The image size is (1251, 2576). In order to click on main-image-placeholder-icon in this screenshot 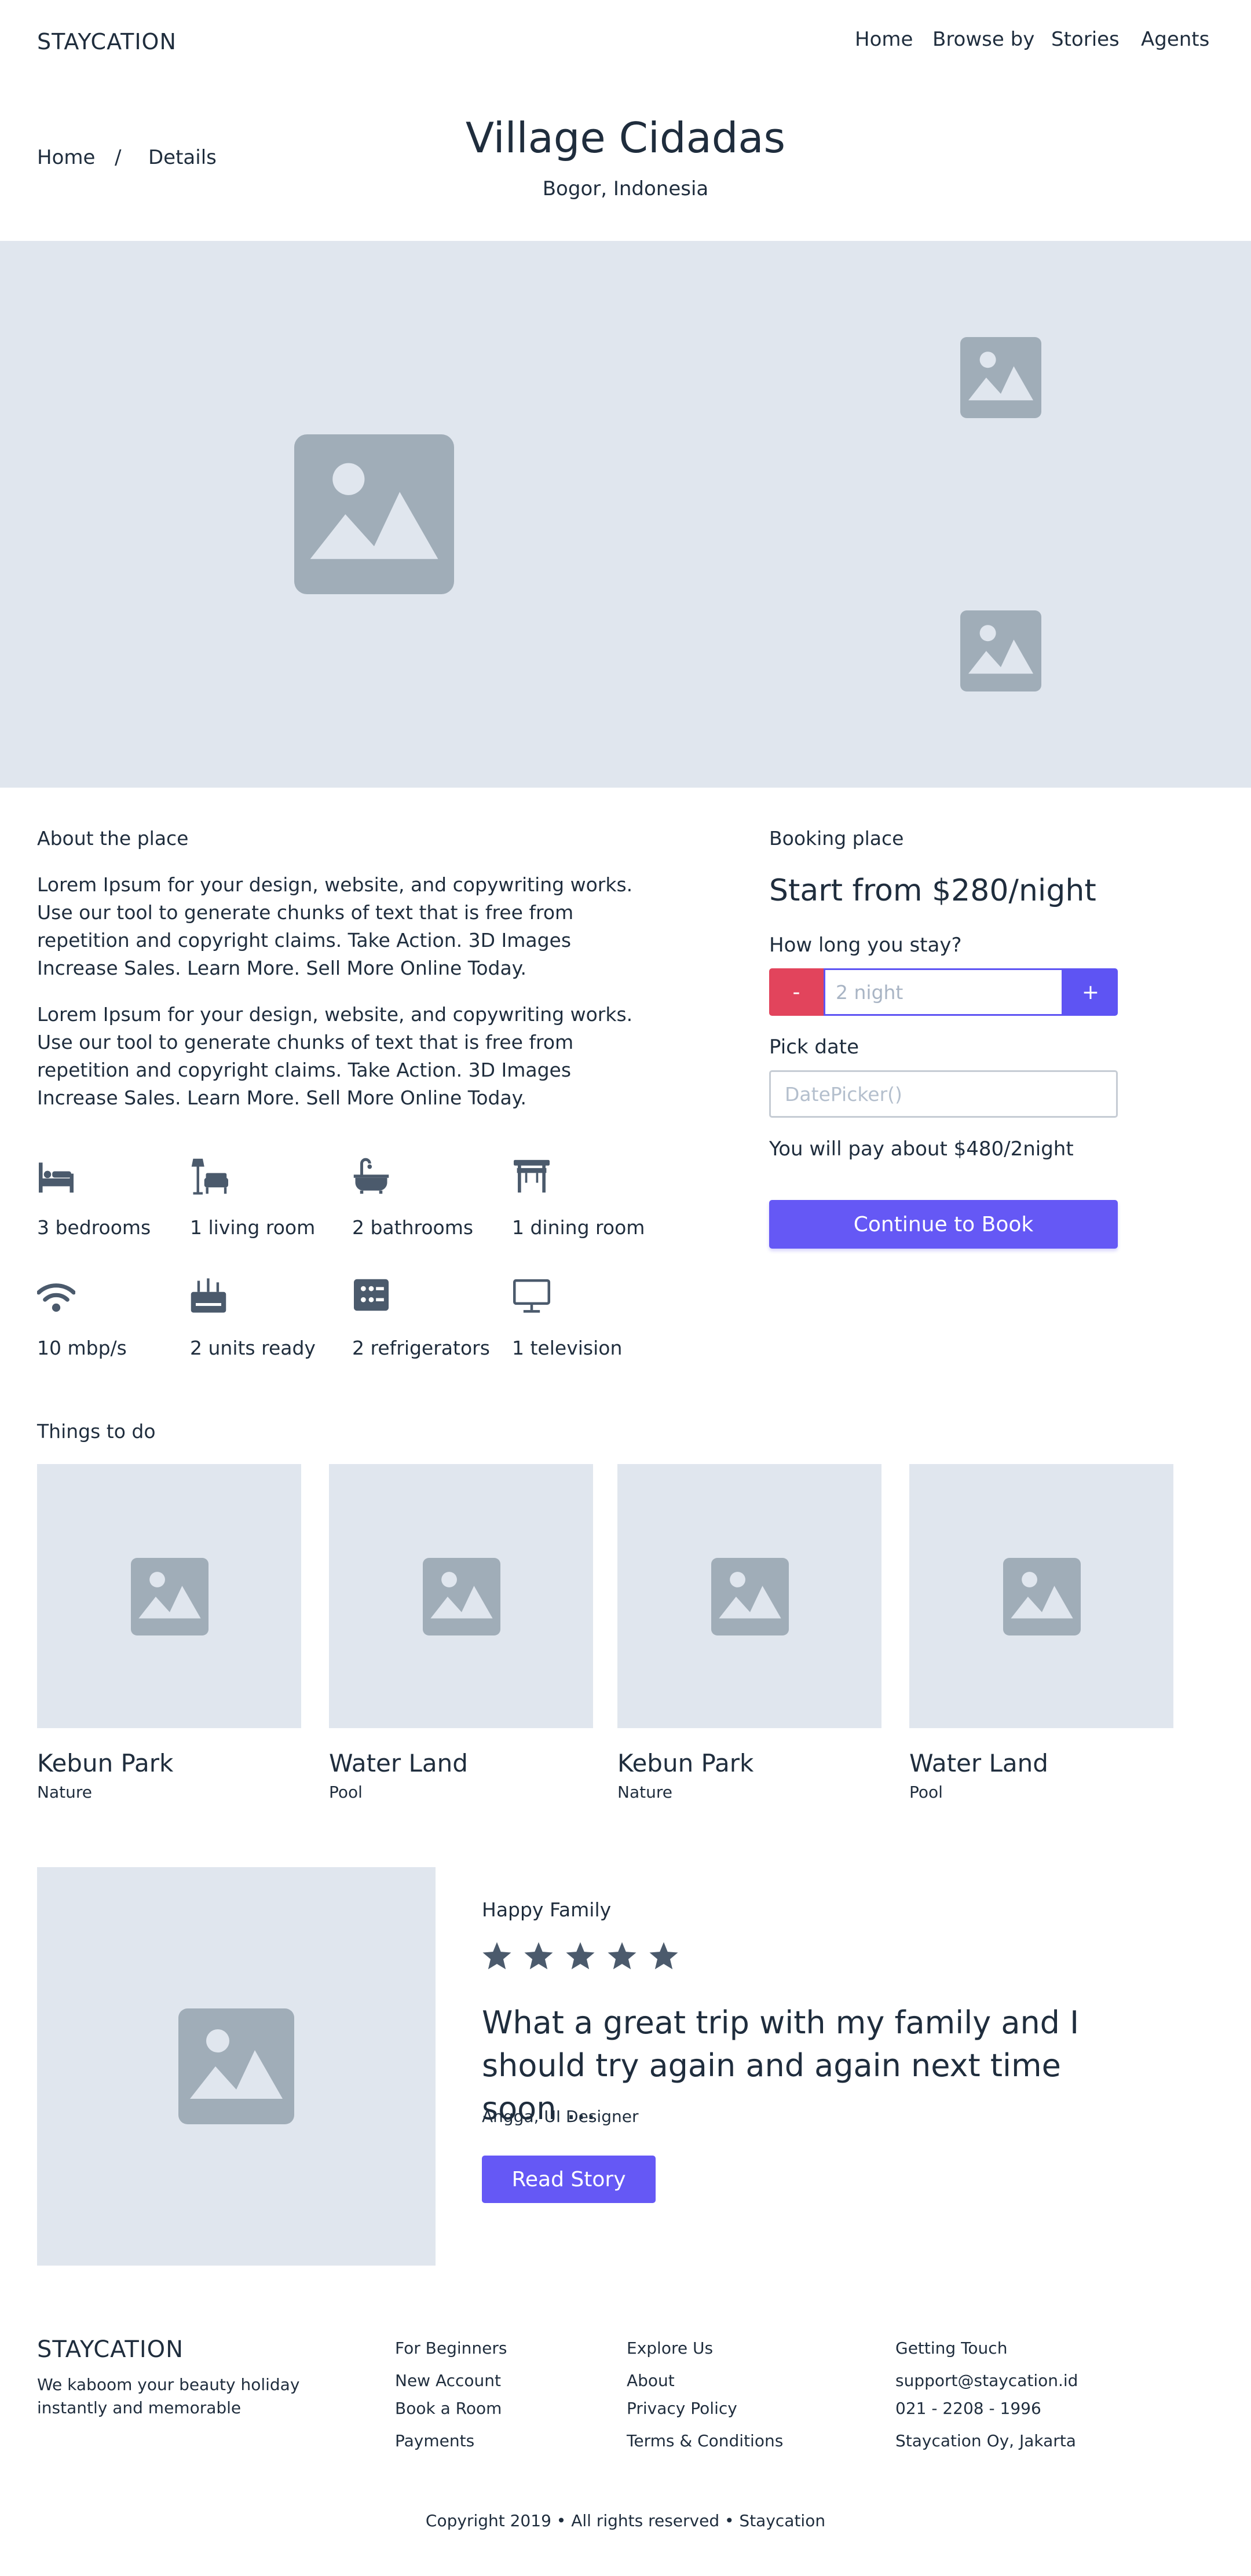, I will do `click(374, 514)`.